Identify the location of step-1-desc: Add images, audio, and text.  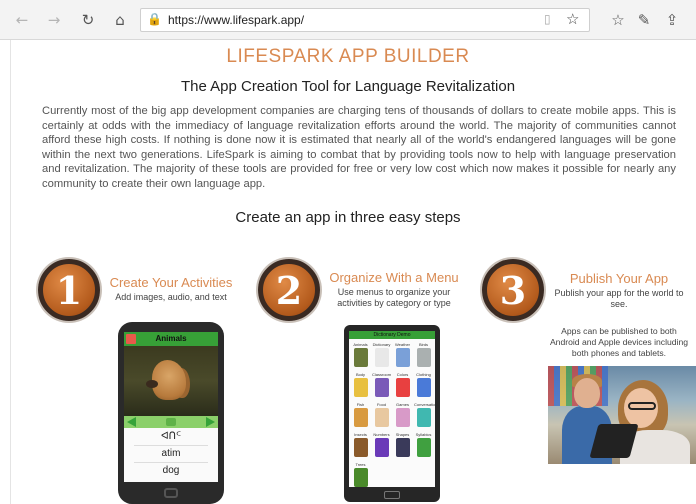
(171, 297).